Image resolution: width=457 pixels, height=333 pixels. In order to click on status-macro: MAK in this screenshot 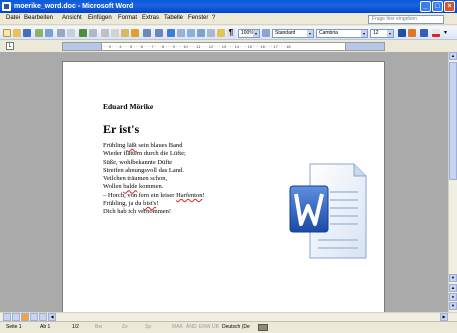, I will do `click(177, 327)`.